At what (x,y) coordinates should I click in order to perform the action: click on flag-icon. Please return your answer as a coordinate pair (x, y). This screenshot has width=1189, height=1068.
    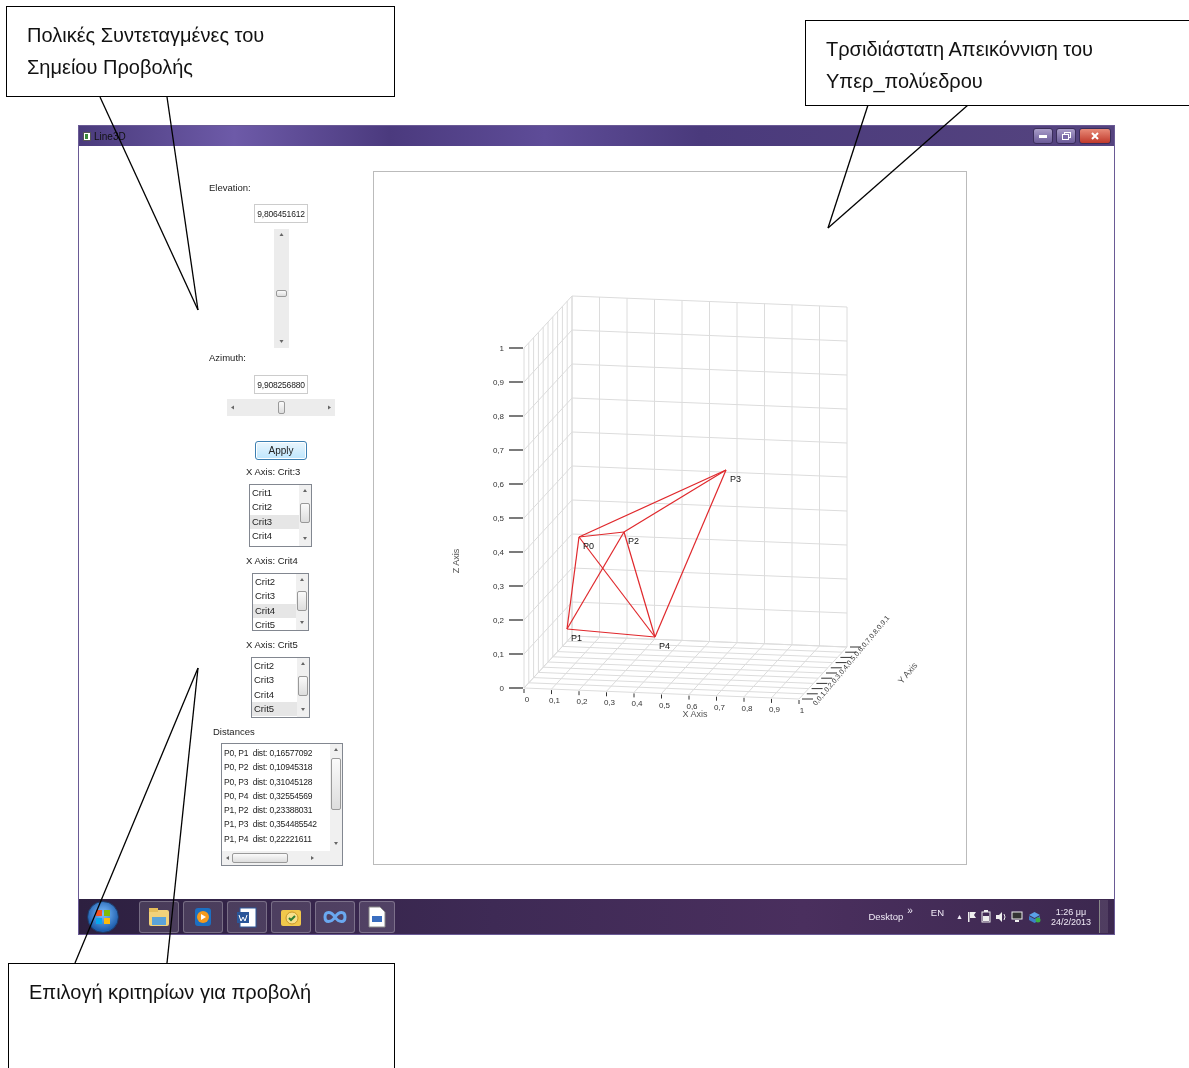
    Looking at the image, I should click on (971, 916).